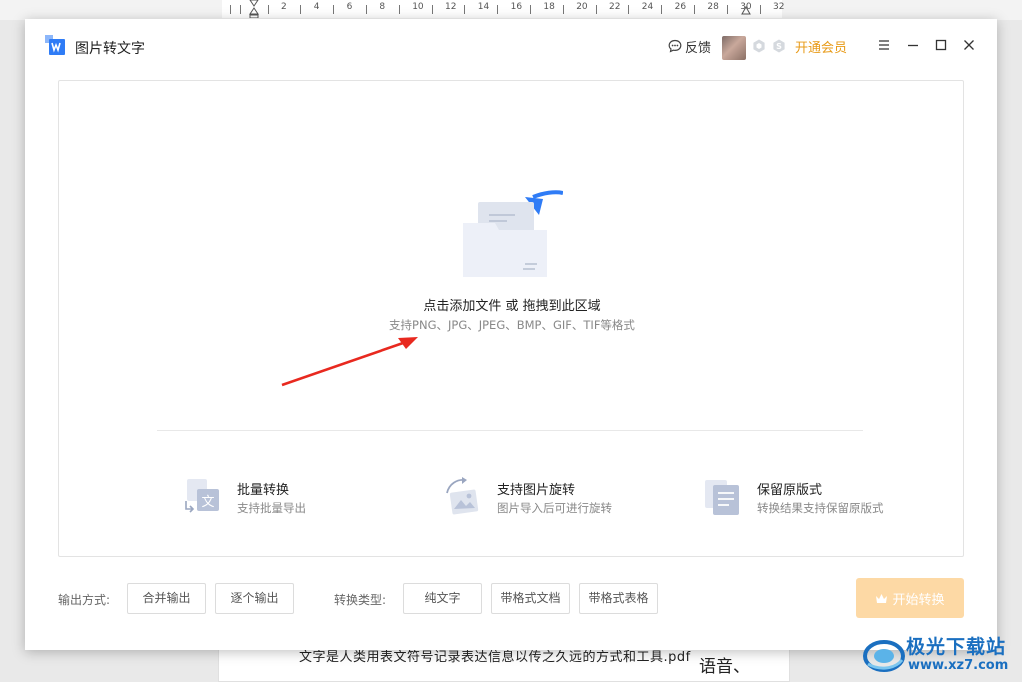 This screenshot has width=1022, height=682. What do you see at coordinates (734, 48) in the screenshot?
I see `user-avatar` at bounding box center [734, 48].